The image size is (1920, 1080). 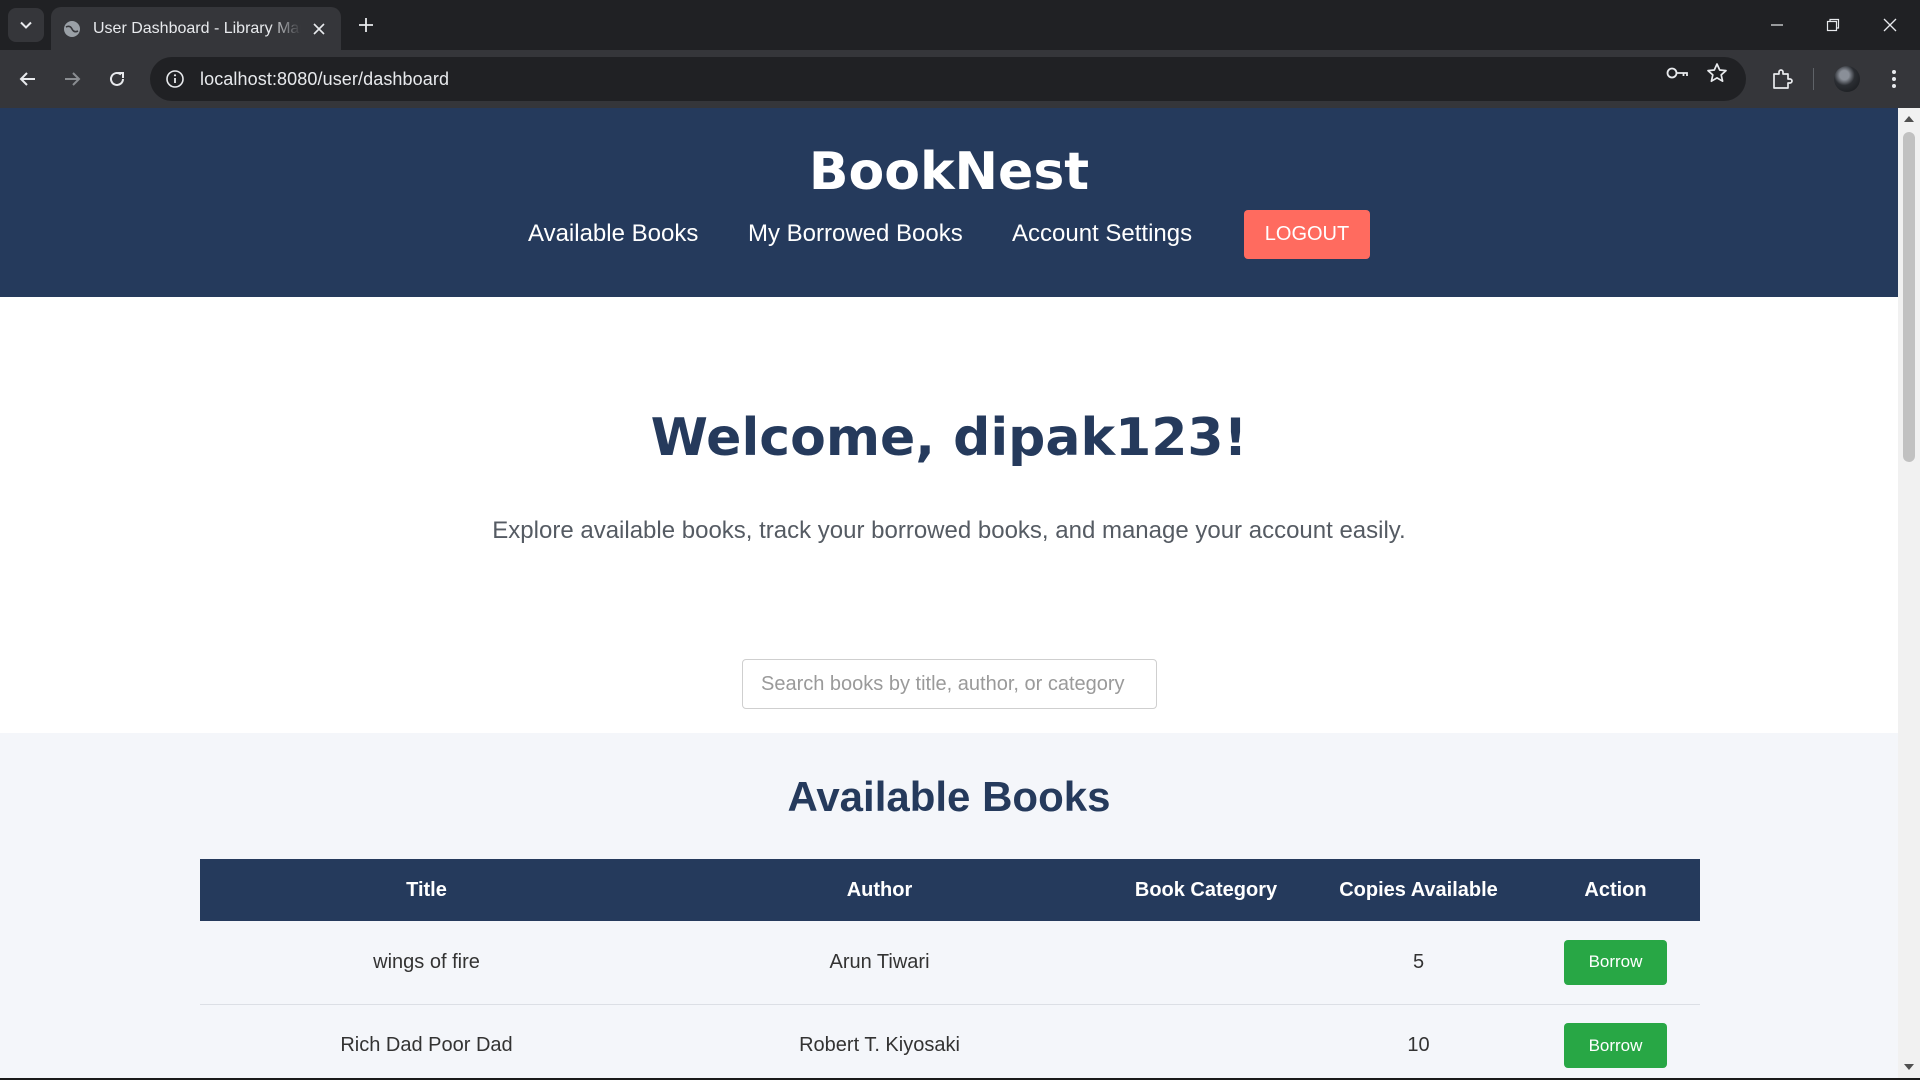 What do you see at coordinates (1418, 963) in the screenshot?
I see `book-copies-cell: 5` at bounding box center [1418, 963].